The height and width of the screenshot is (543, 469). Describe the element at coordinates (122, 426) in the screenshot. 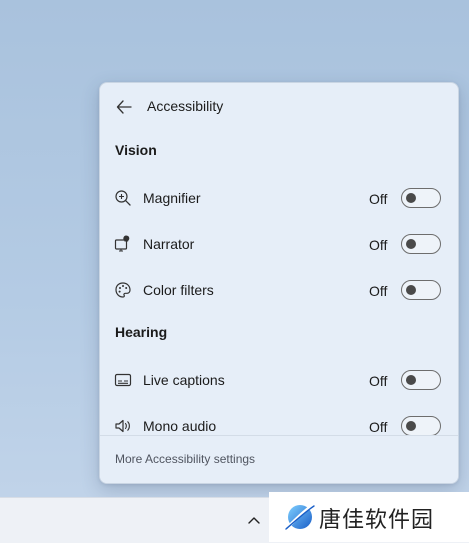

I see `mono-audio-icon` at that location.